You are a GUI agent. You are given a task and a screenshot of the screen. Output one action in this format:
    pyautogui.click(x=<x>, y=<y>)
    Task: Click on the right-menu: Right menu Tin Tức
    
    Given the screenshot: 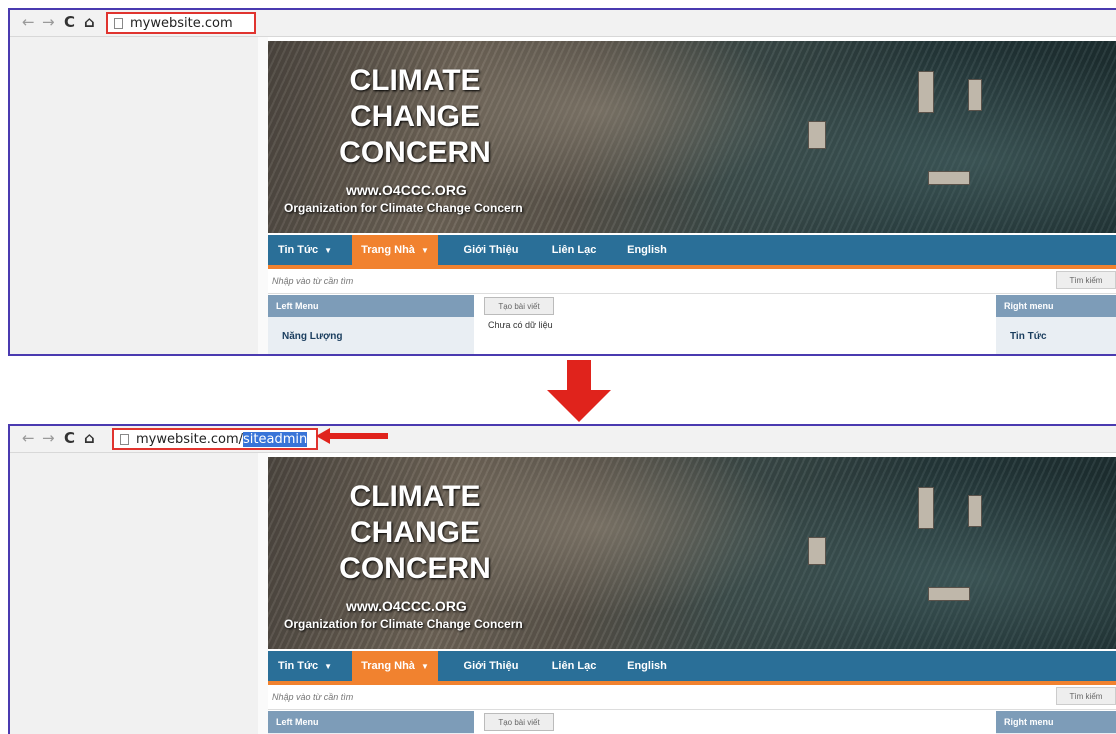 What is the action you would take?
    pyautogui.click(x=1056, y=324)
    